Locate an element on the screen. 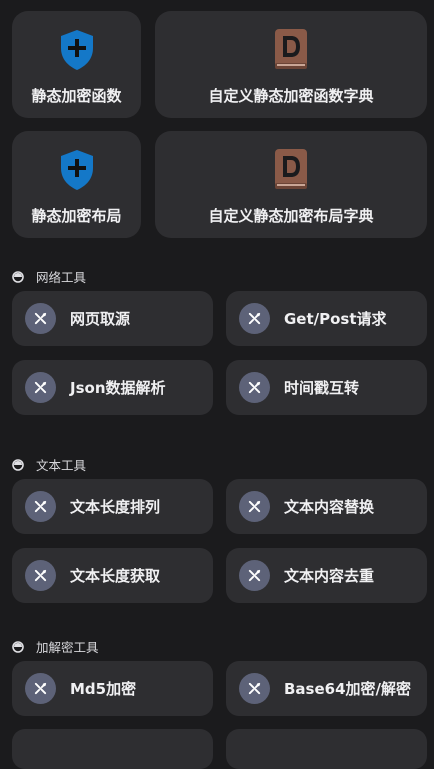 Image resolution: width=434 pixels, height=769 pixels. tool-label: 时间戳互转 is located at coordinates (322, 388).